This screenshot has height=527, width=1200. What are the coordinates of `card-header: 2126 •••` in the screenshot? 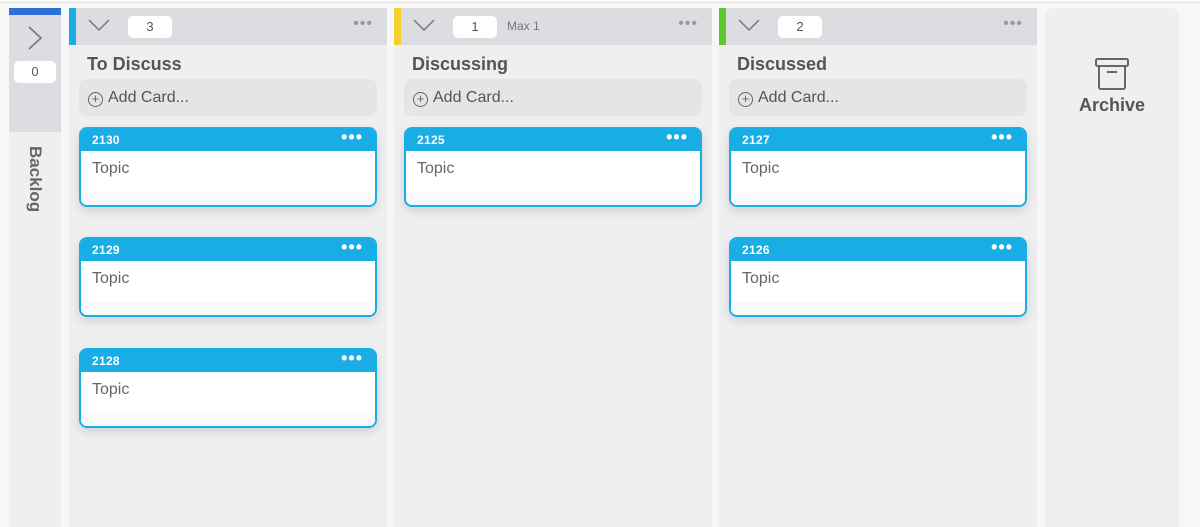 It's located at (878, 250).